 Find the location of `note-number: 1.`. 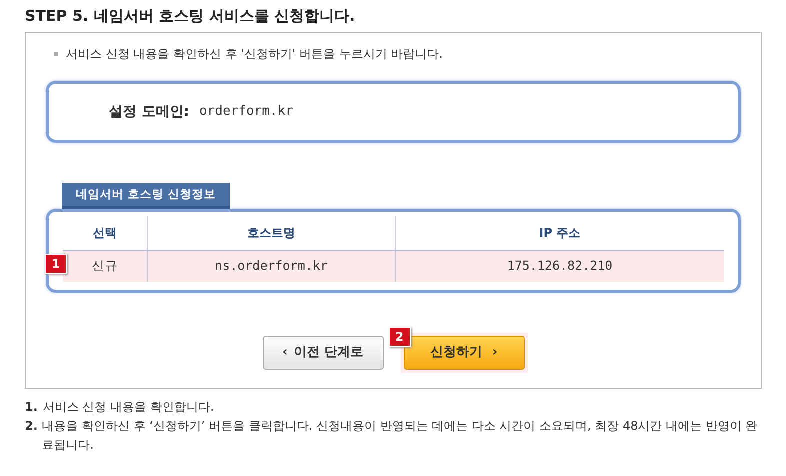

note-number: 1. is located at coordinates (31, 407).